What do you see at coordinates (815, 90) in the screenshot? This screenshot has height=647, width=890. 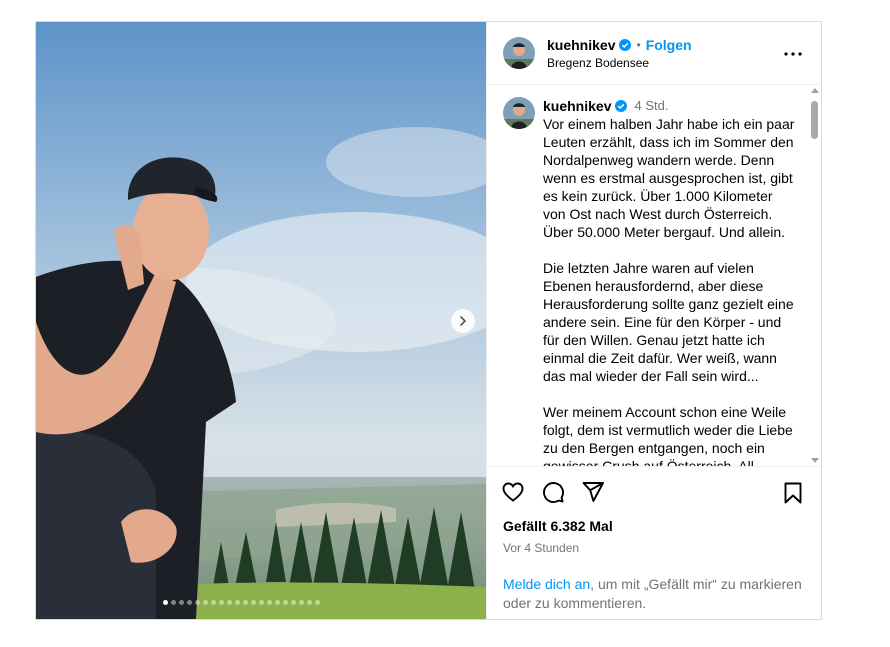 I see `scroll-up-arrow` at bounding box center [815, 90].